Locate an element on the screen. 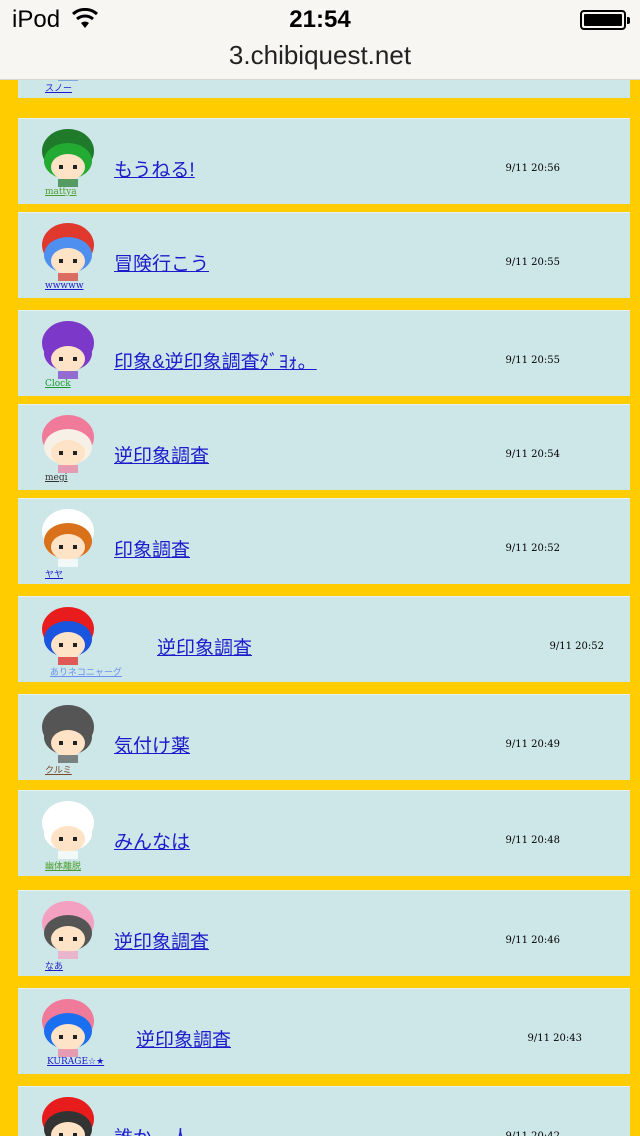 The height and width of the screenshot is (1136, 640). status-time: 21:54 is located at coordinates (320, 19).